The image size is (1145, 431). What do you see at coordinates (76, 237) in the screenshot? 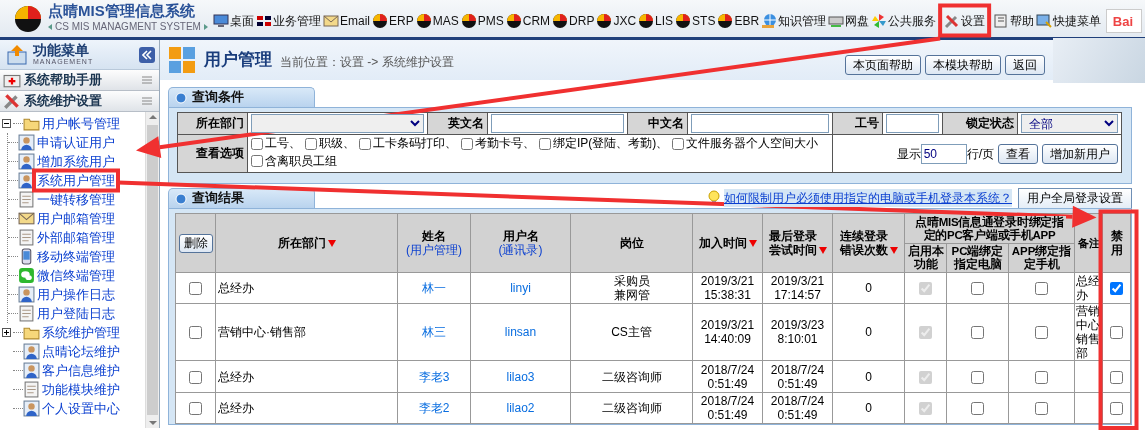
I see `tree-item: 外部邮箱管理` at bounding box center [76, 237].